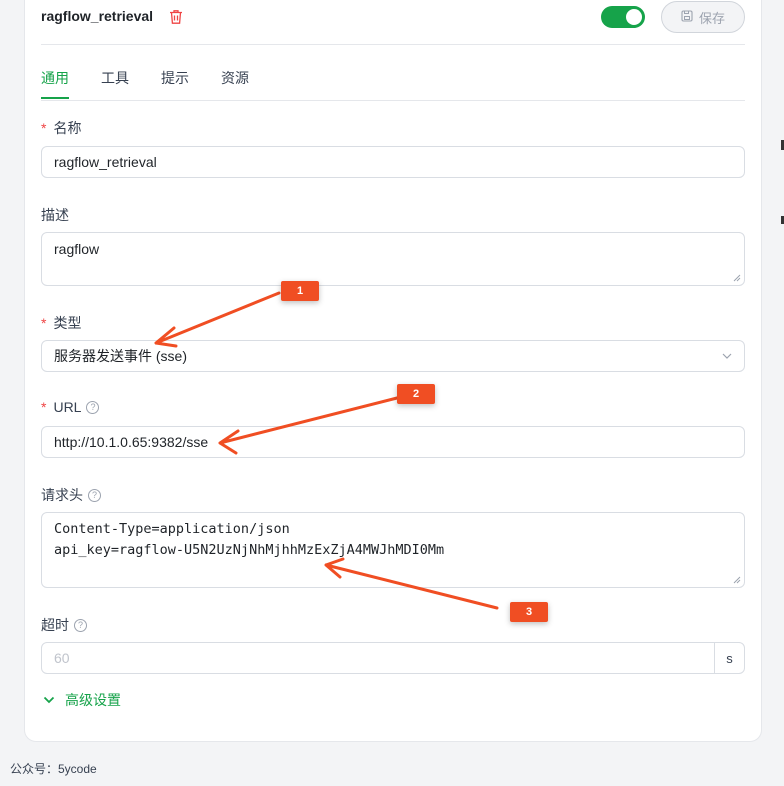 The image size is (784, 786). I want to click on annotation-marker-1: 1, so click(300, 291).